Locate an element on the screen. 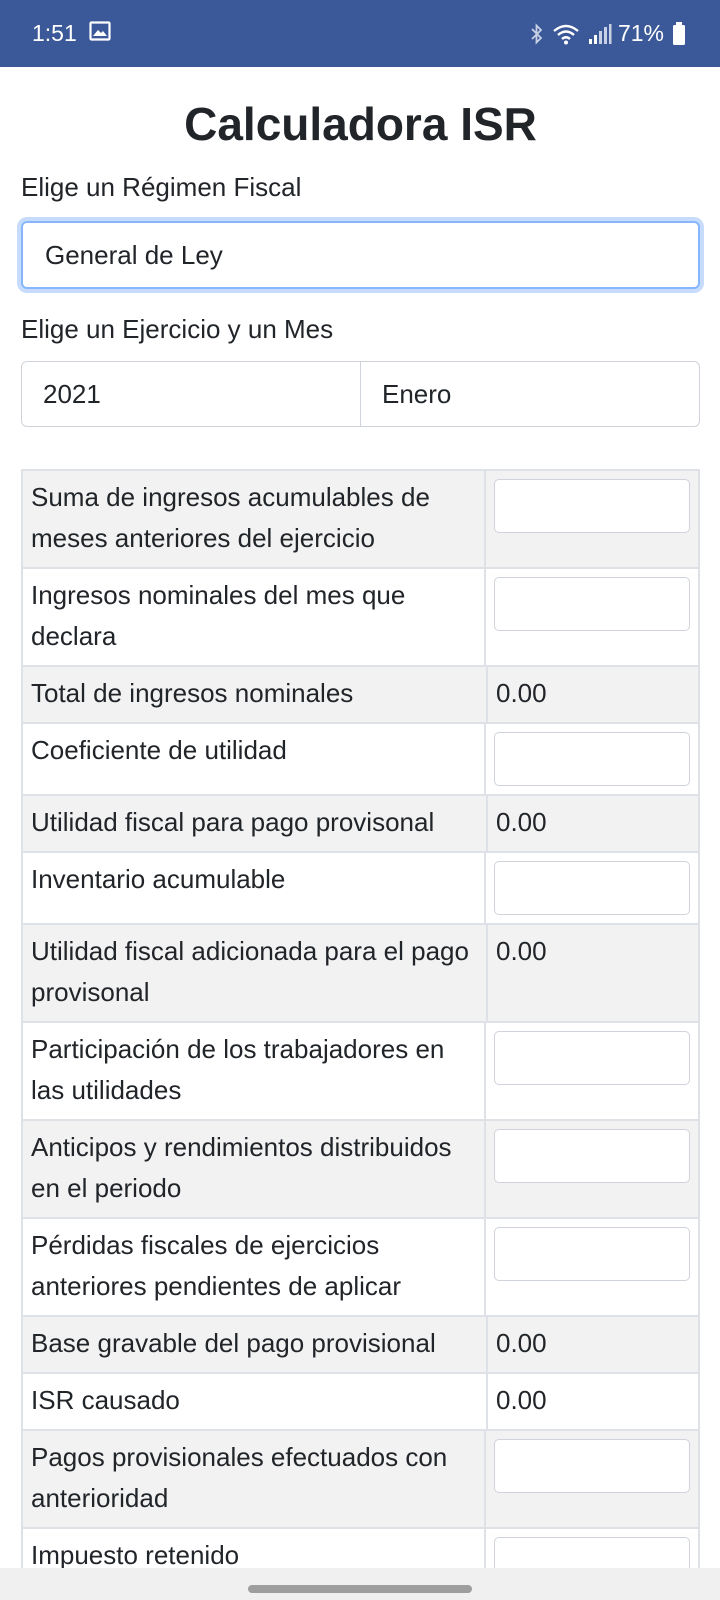  status-left: 1:51 is located at coordinates (71, 33).